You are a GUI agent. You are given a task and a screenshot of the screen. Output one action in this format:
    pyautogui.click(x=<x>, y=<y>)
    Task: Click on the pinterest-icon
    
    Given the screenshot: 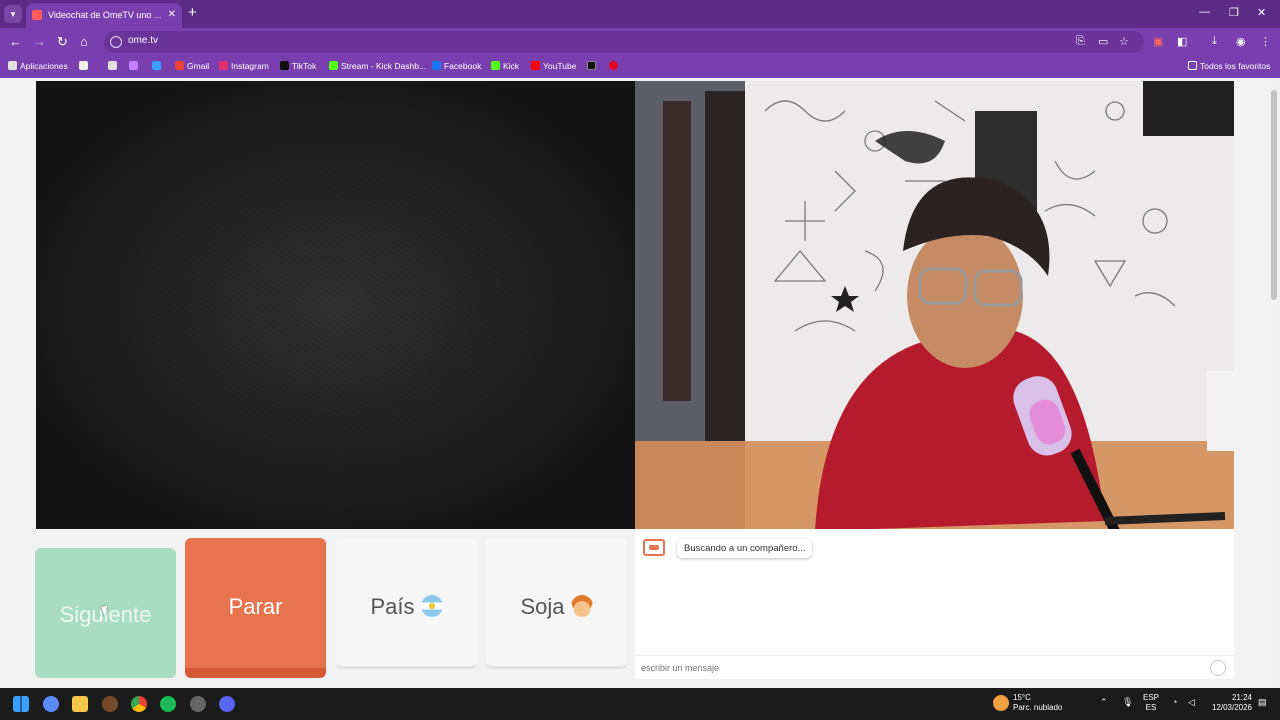 What is the action you would take?
    pyautogui.click(x=613, y=65)
    